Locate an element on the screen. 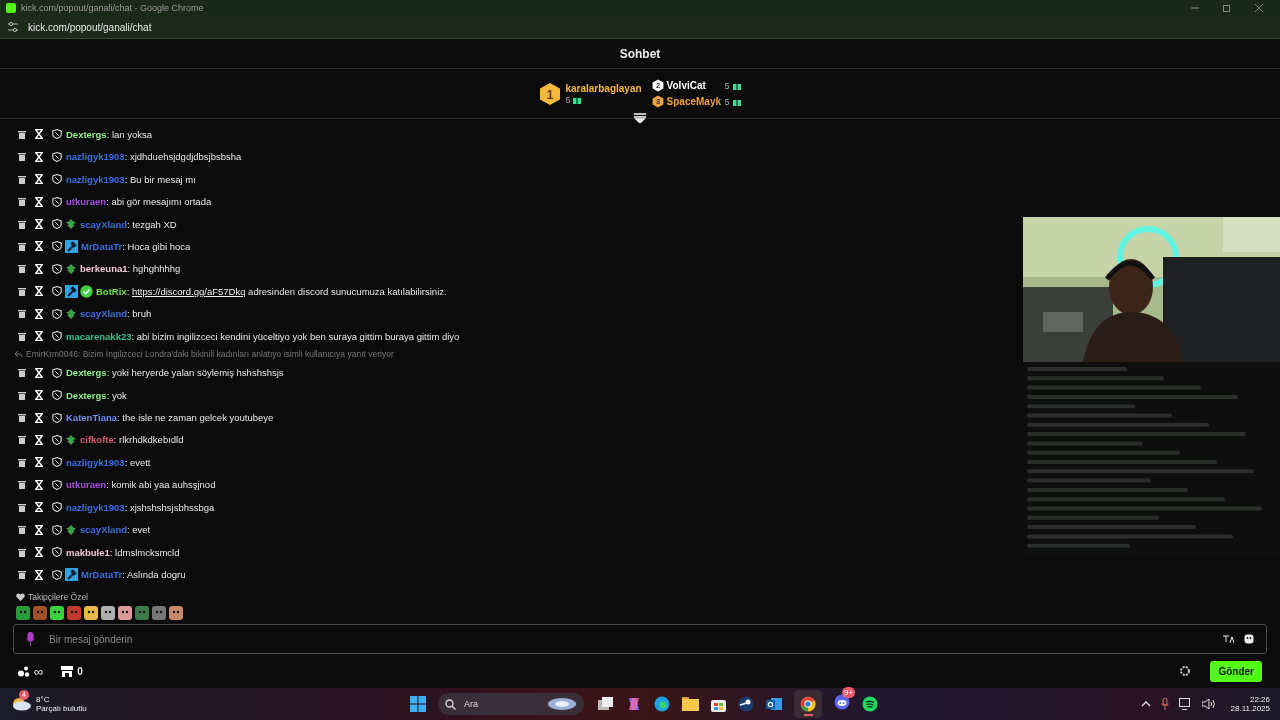 This screenshot has height=720, width=1280. windows-start-icon is located at coordinates (418, 704).